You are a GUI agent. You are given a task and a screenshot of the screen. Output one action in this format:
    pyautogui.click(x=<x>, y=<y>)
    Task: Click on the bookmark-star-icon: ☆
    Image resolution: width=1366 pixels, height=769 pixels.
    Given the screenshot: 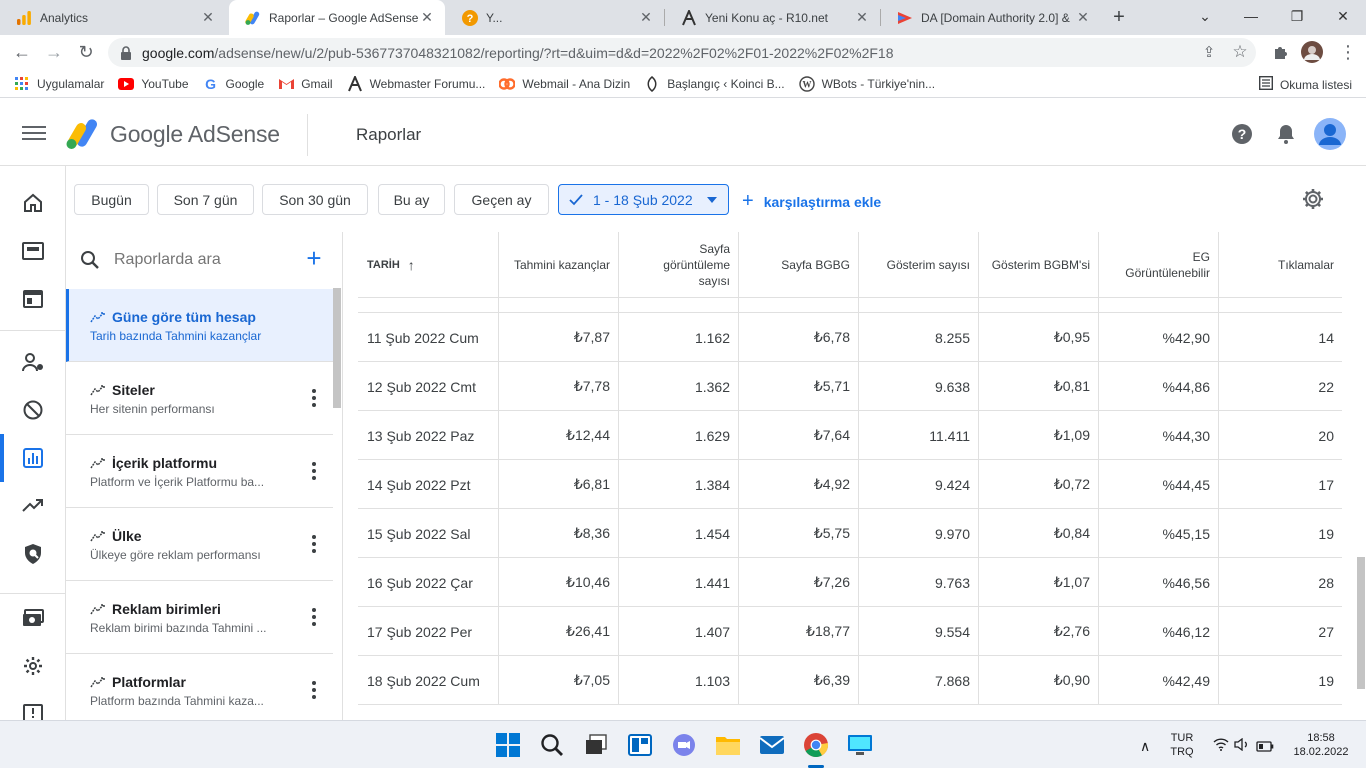 What is the action you would take?
    pyautogui.click(x=1240, y=52)
    